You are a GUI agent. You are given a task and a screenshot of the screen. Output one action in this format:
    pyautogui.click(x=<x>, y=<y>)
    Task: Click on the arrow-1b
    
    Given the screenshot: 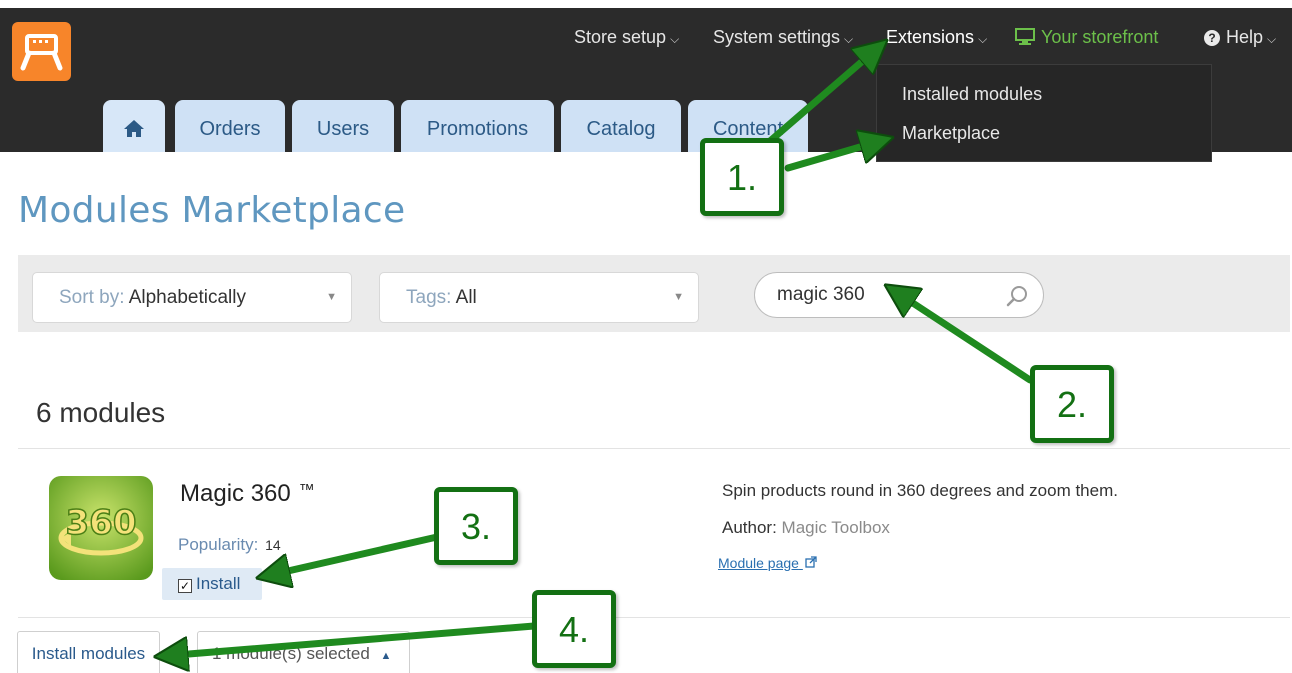 What is the action you would take?
    pyautogui.click(x=834, y=156)
    